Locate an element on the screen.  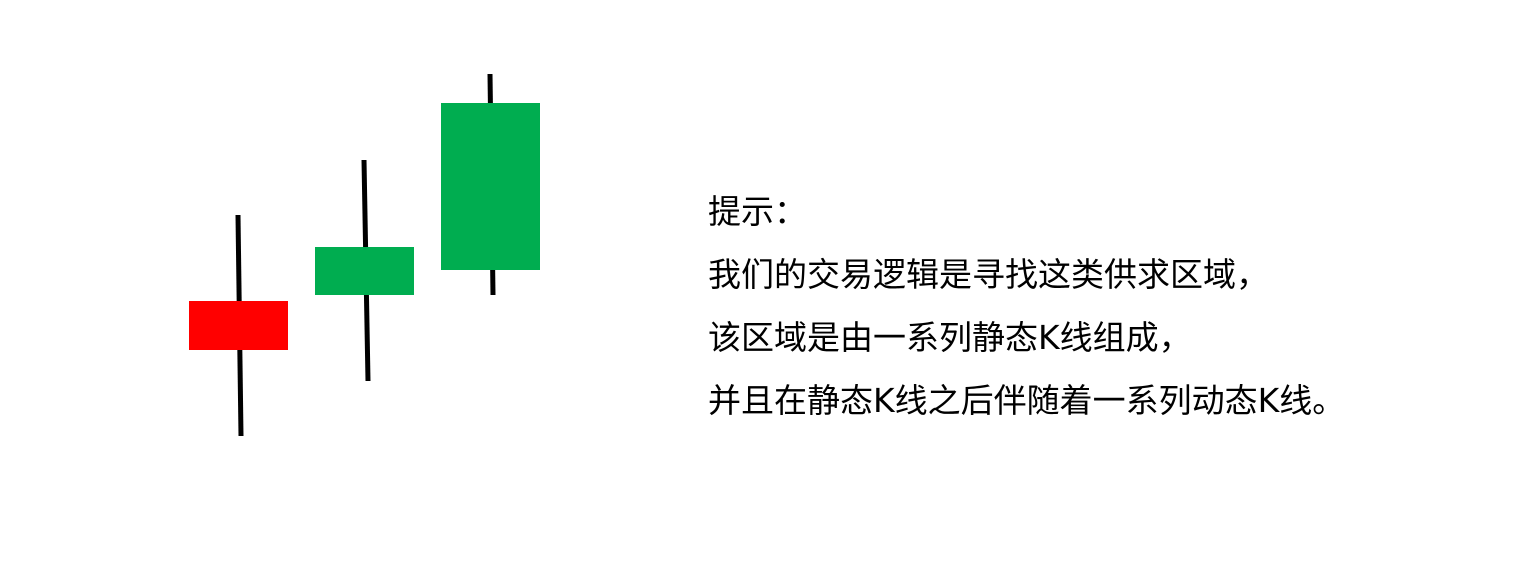
hint-line-3: 并且在静态K线之后伴随着一系列动态K线。 is located at coordinates (1027, 400).